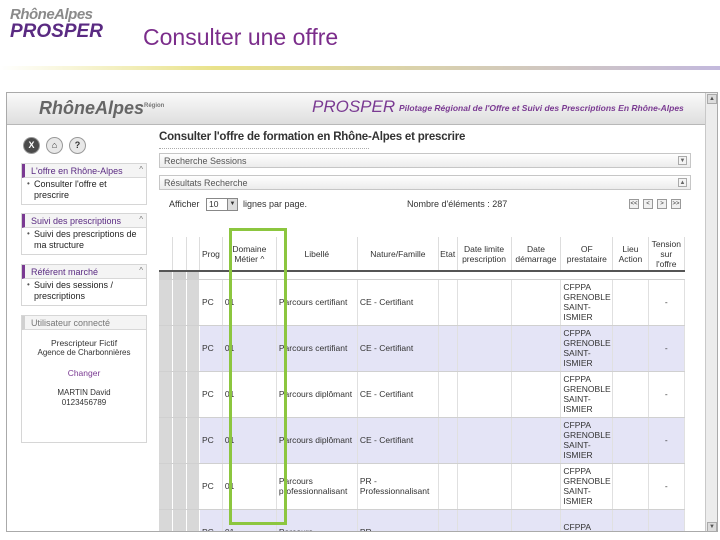 The image size is (720, 540). I want to click on home-button: ⌂, so click(54, 145).